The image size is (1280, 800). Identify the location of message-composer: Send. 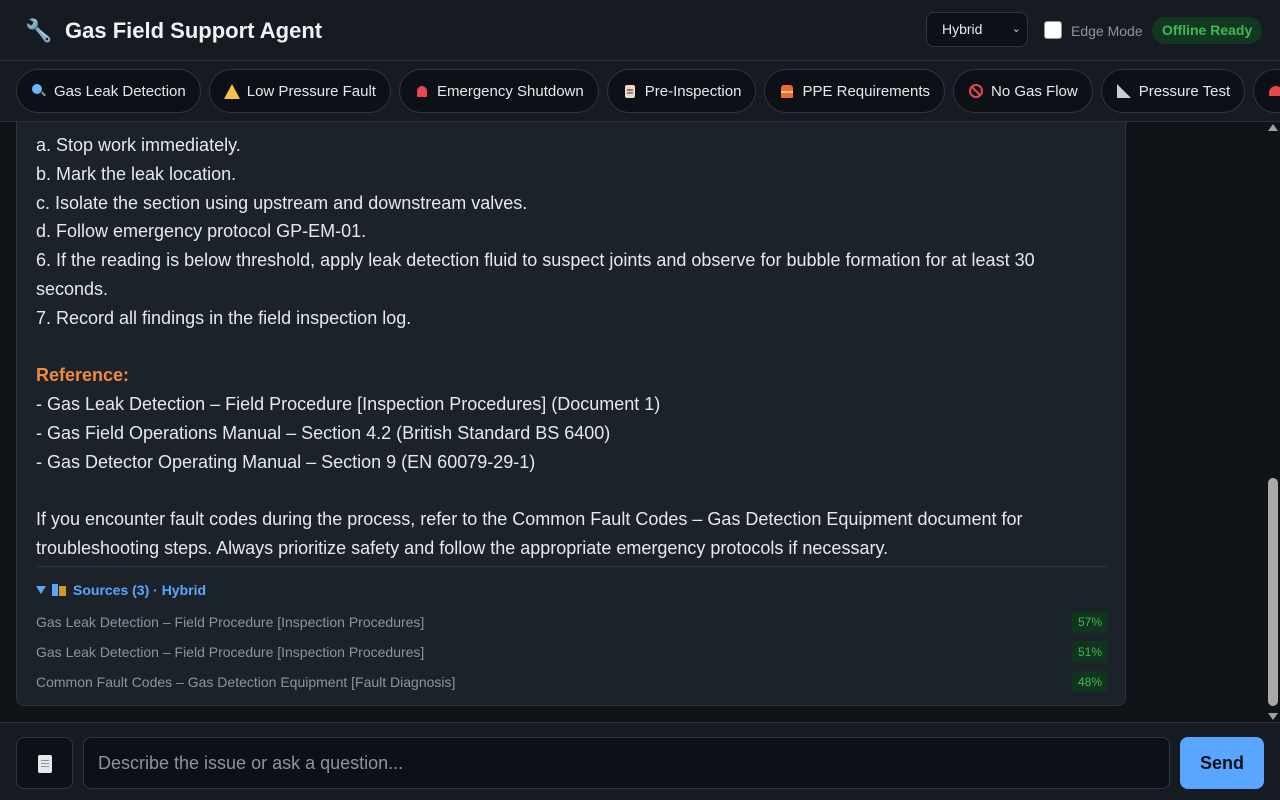
(640, 761).